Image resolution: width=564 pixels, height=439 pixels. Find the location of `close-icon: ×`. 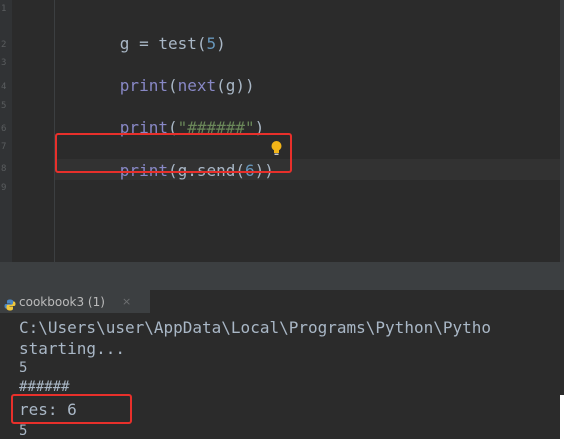

close-icon: × is located at coordinates (126, 302).